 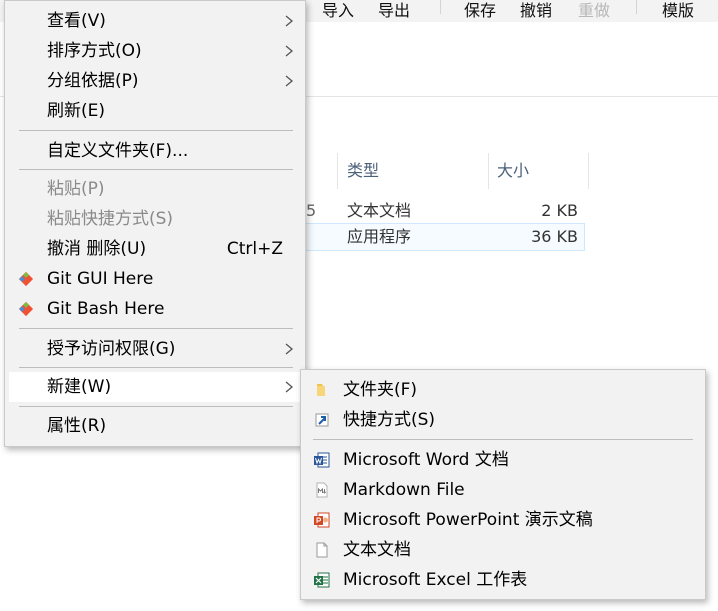 What do you see at coordinates (394, 10) in the screenshot?
I see `export-button: 导出` at bounding box center [394, 10].